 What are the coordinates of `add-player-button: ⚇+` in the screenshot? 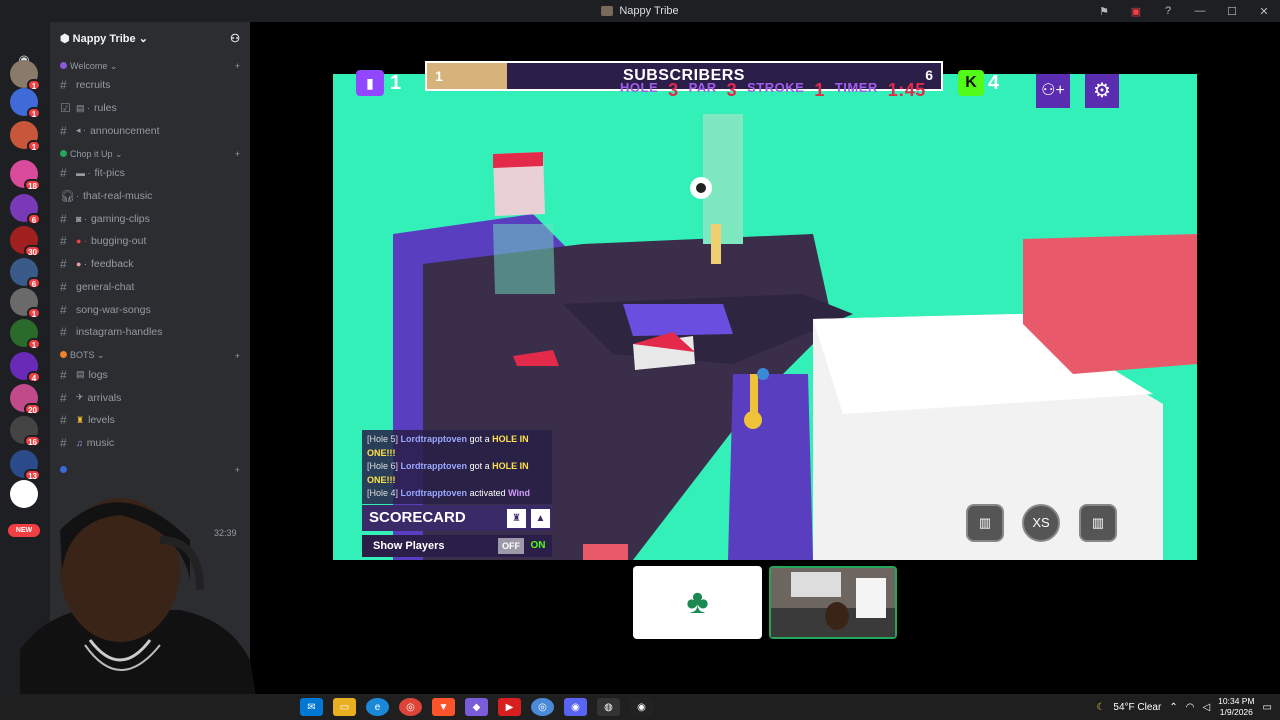 It's located at (1053, 91).